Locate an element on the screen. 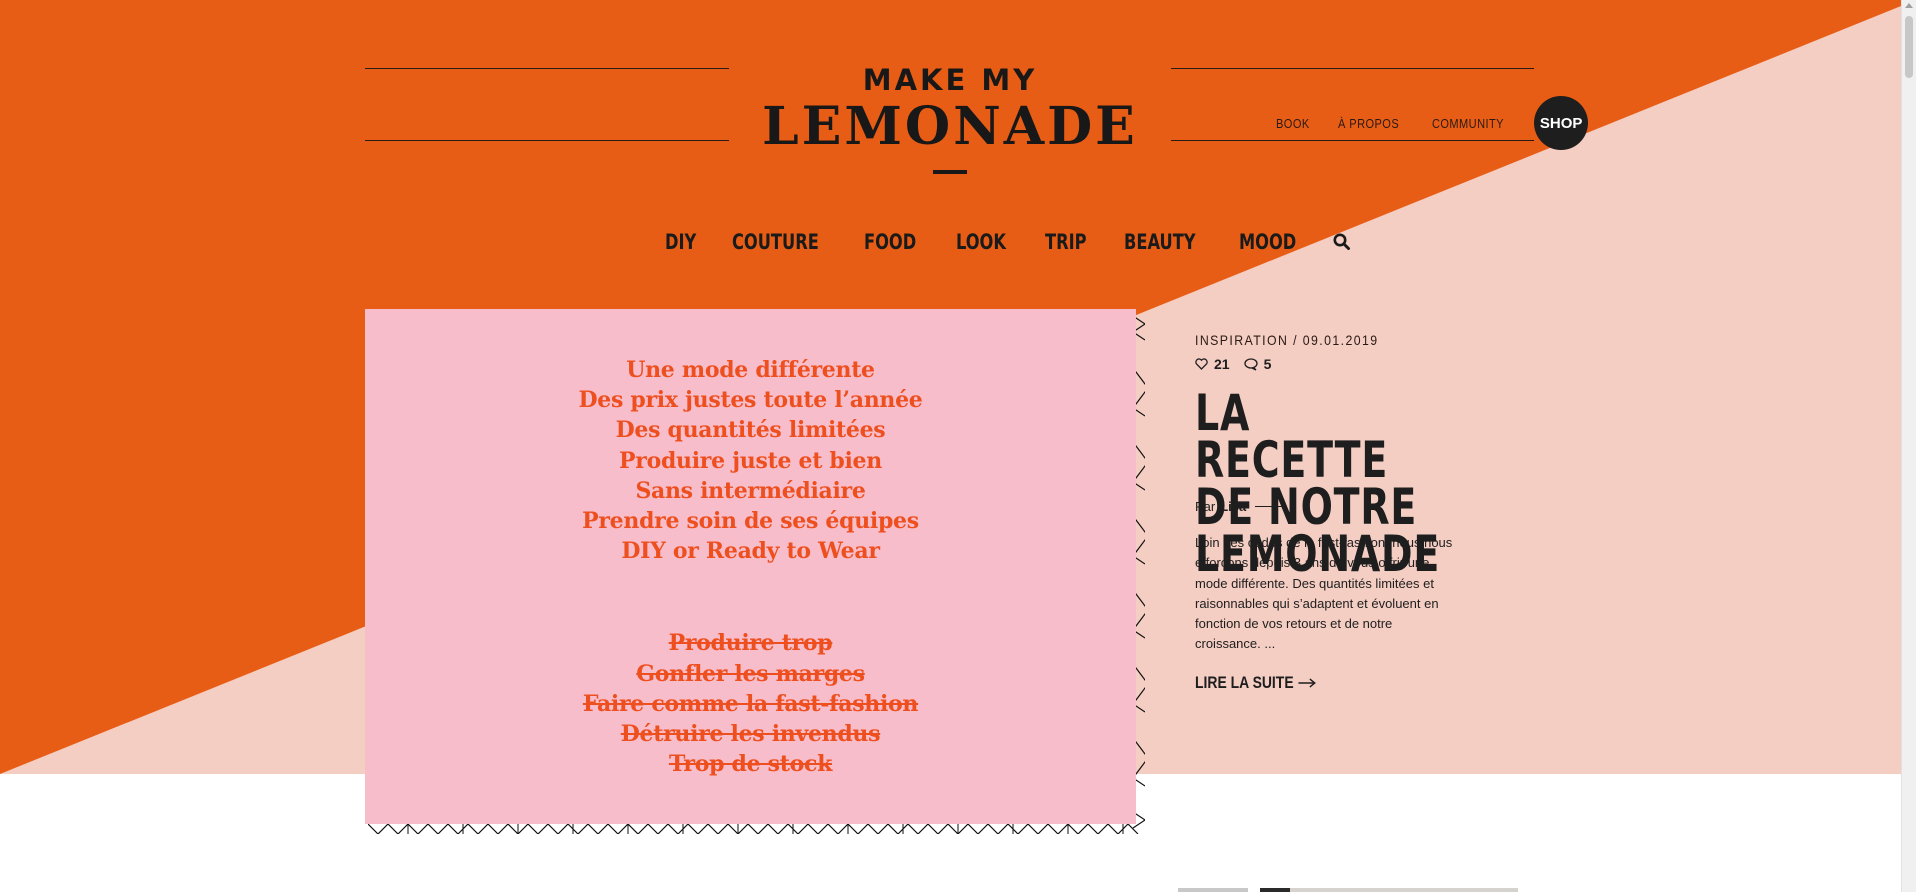 Image resolution: width=1916 pixels, height=892 pixels. category-food: FOOD is located at coordinates (890, 242).